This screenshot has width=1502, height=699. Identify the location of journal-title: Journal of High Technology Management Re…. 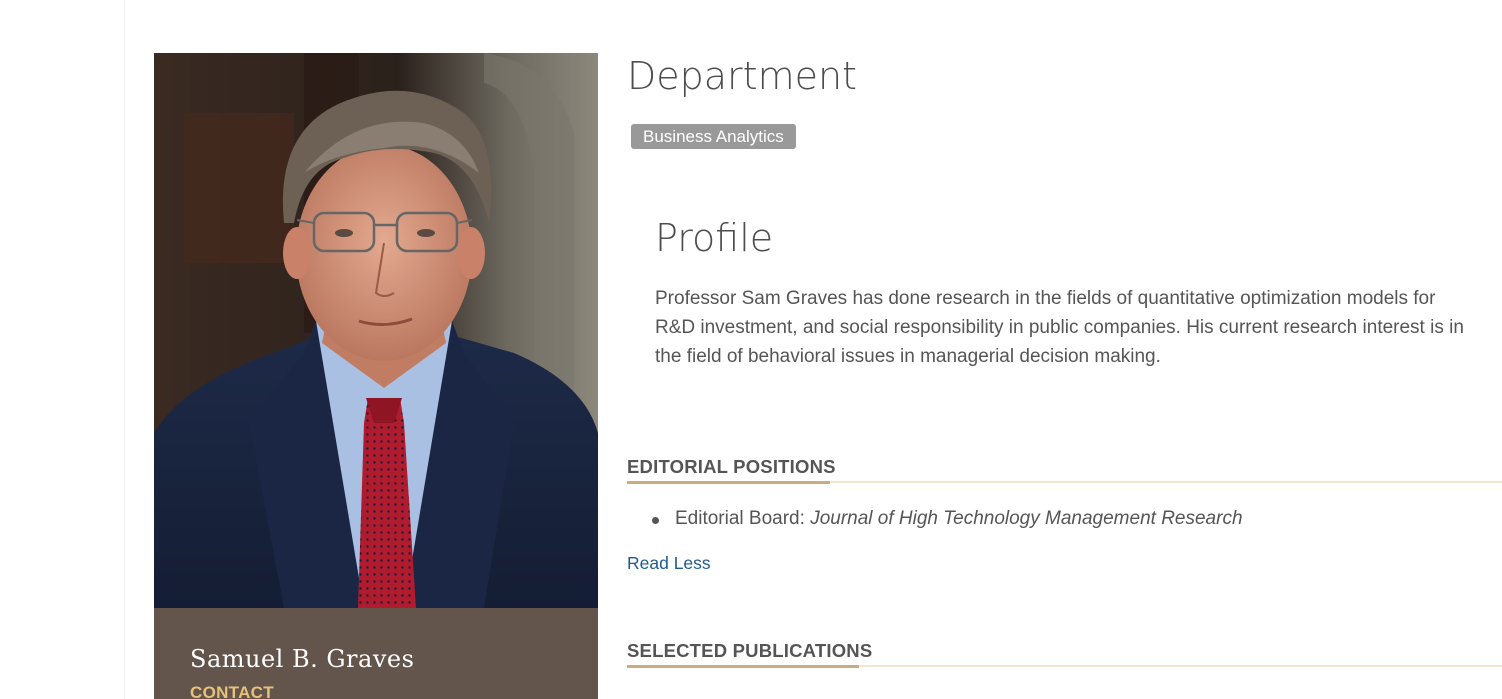
(1026, 518).